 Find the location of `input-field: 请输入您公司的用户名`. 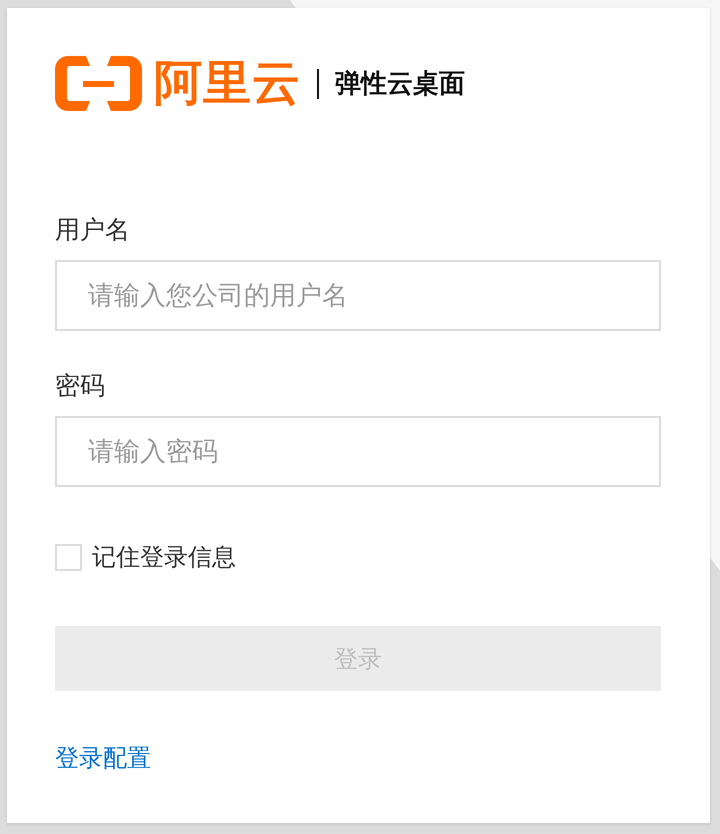

input-field: 请输入您公司的用户名 is located at coordinates (358, 295).